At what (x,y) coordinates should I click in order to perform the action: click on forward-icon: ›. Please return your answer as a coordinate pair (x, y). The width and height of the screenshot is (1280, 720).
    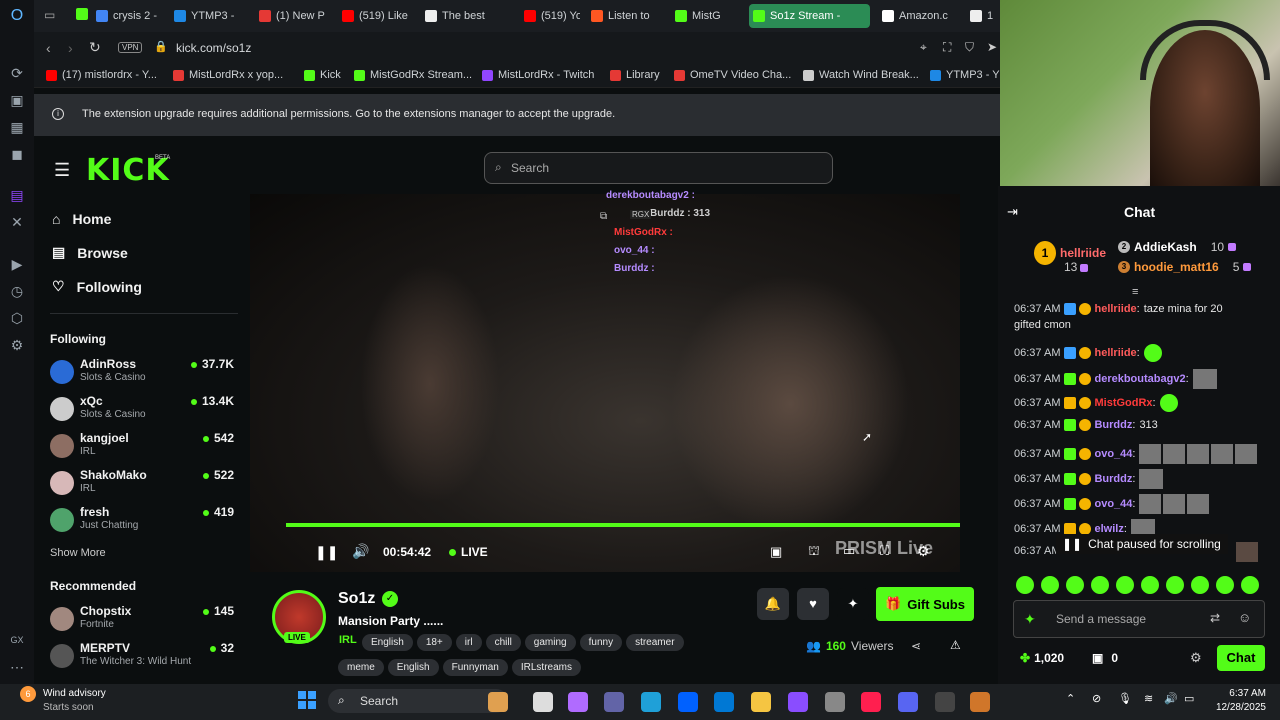
    Looking at the image, I should click on (70, 48).